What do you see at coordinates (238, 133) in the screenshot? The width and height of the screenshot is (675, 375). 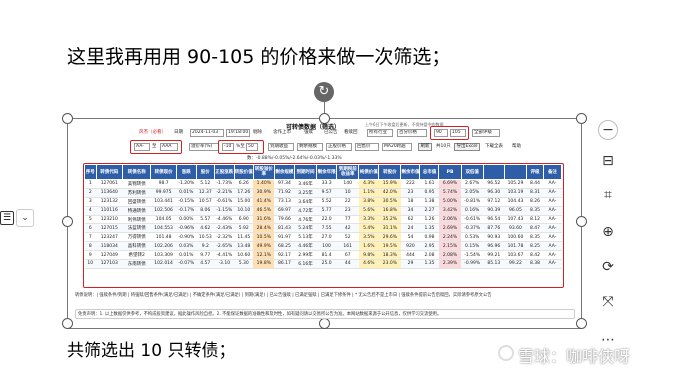 I see `time-input: 19:18:00` at bounding box center [238, 133].